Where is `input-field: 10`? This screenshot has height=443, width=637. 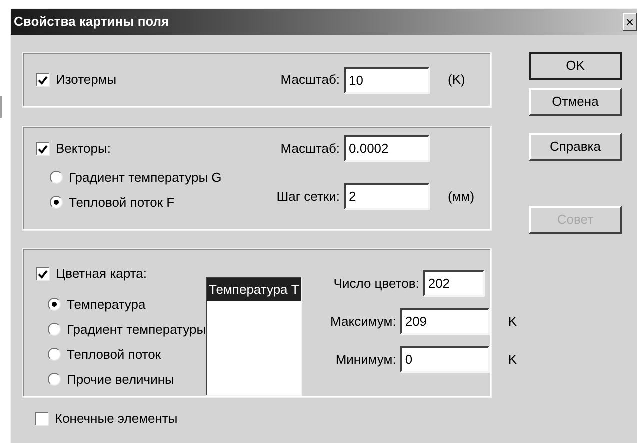
input-field: 10 is located at coordinates (387, 80).